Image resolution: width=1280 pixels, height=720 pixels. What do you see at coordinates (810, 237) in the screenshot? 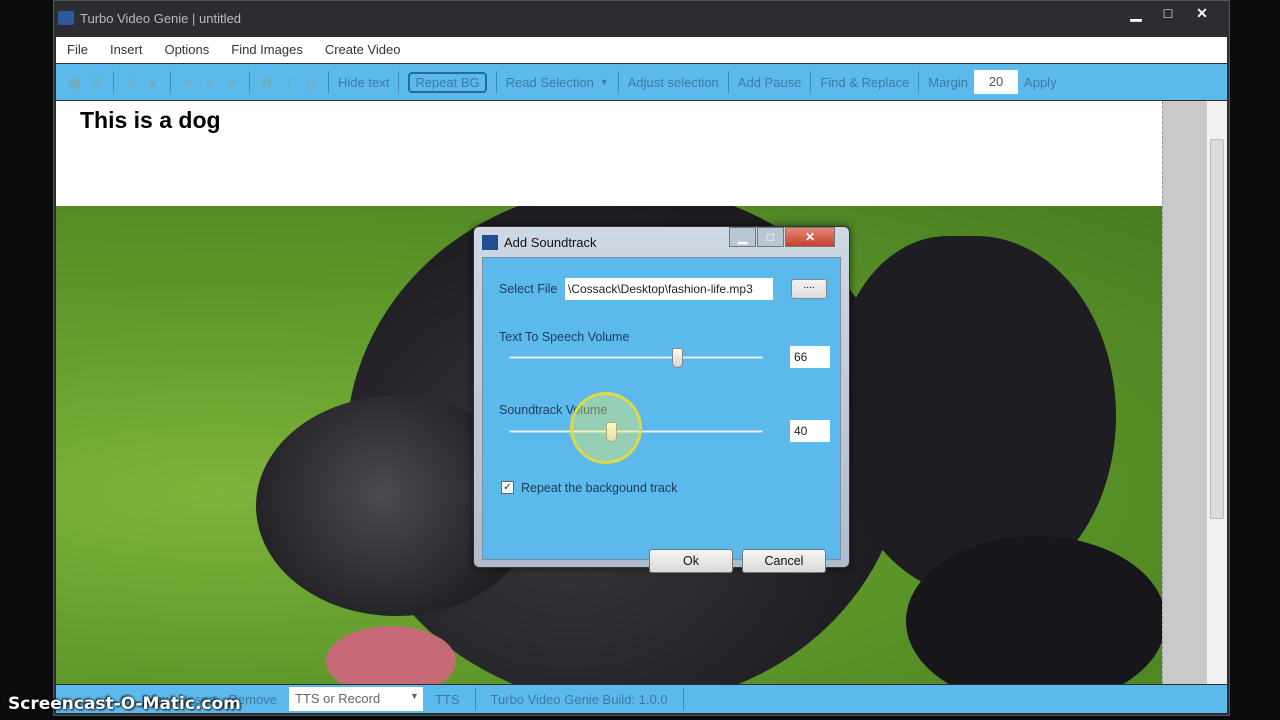
I see `dialog-close-button: ✕` at bounding box center [810, 237].